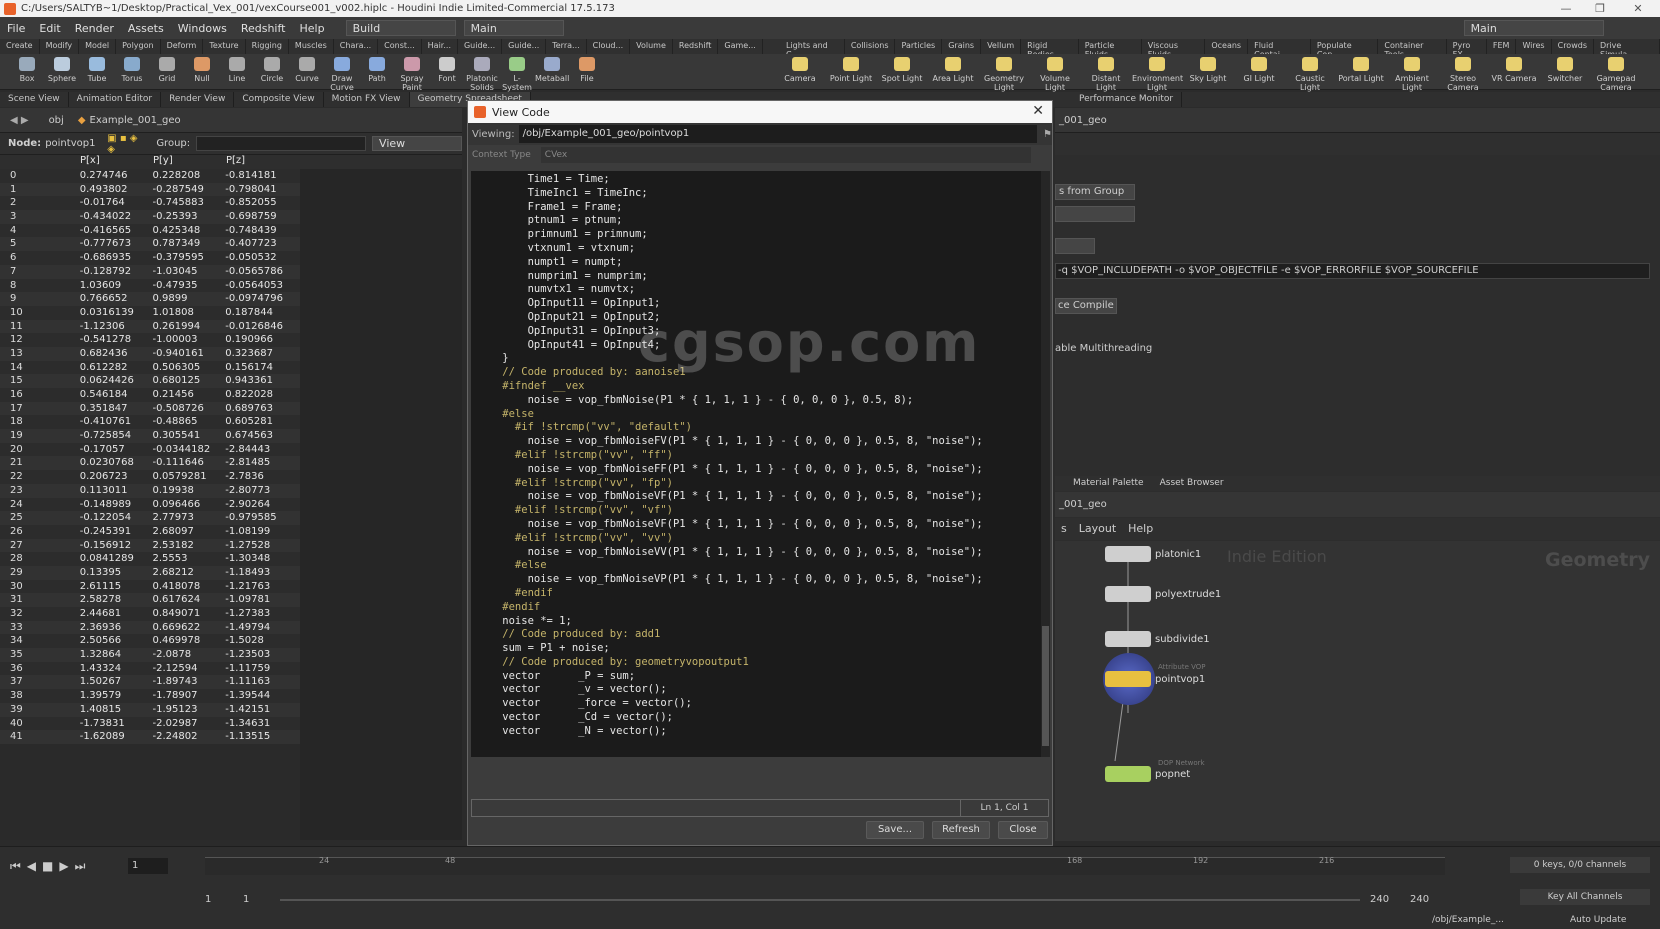  What do you see at coordinates (1064, 529) in the screenshot?
I see `network-menu-tools: s` at bounding box center [1064, 529].